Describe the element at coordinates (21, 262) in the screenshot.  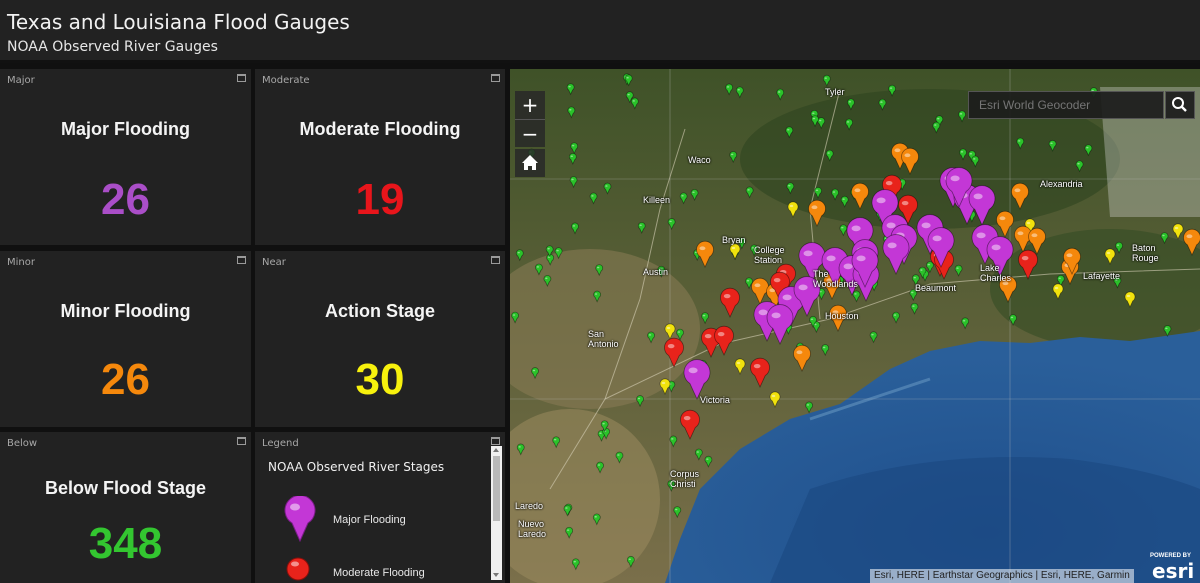
I see `panel-label: Minor` at that location.